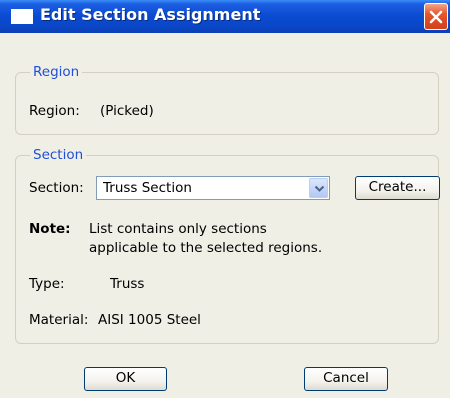 This screenshot has width=450, height=398. I want to click on close-icon, so click(436, 17).